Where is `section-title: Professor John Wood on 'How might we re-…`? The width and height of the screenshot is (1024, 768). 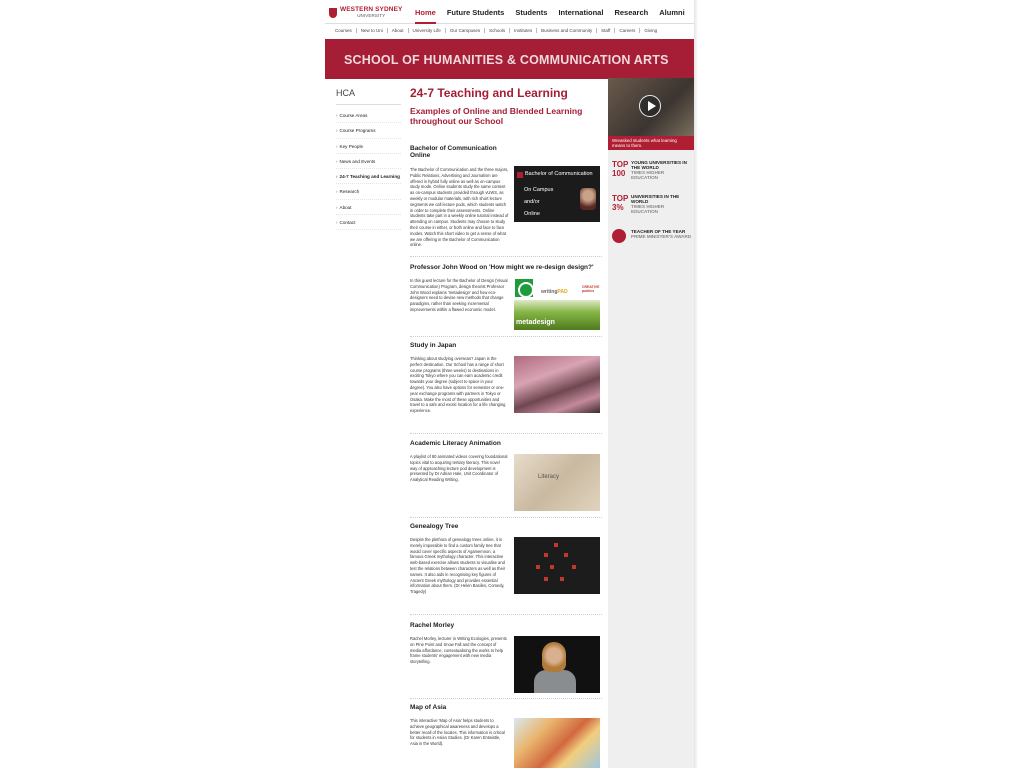 section-title: Professor John Wood on 'How might we re-… is located at coordinates (502, 267).